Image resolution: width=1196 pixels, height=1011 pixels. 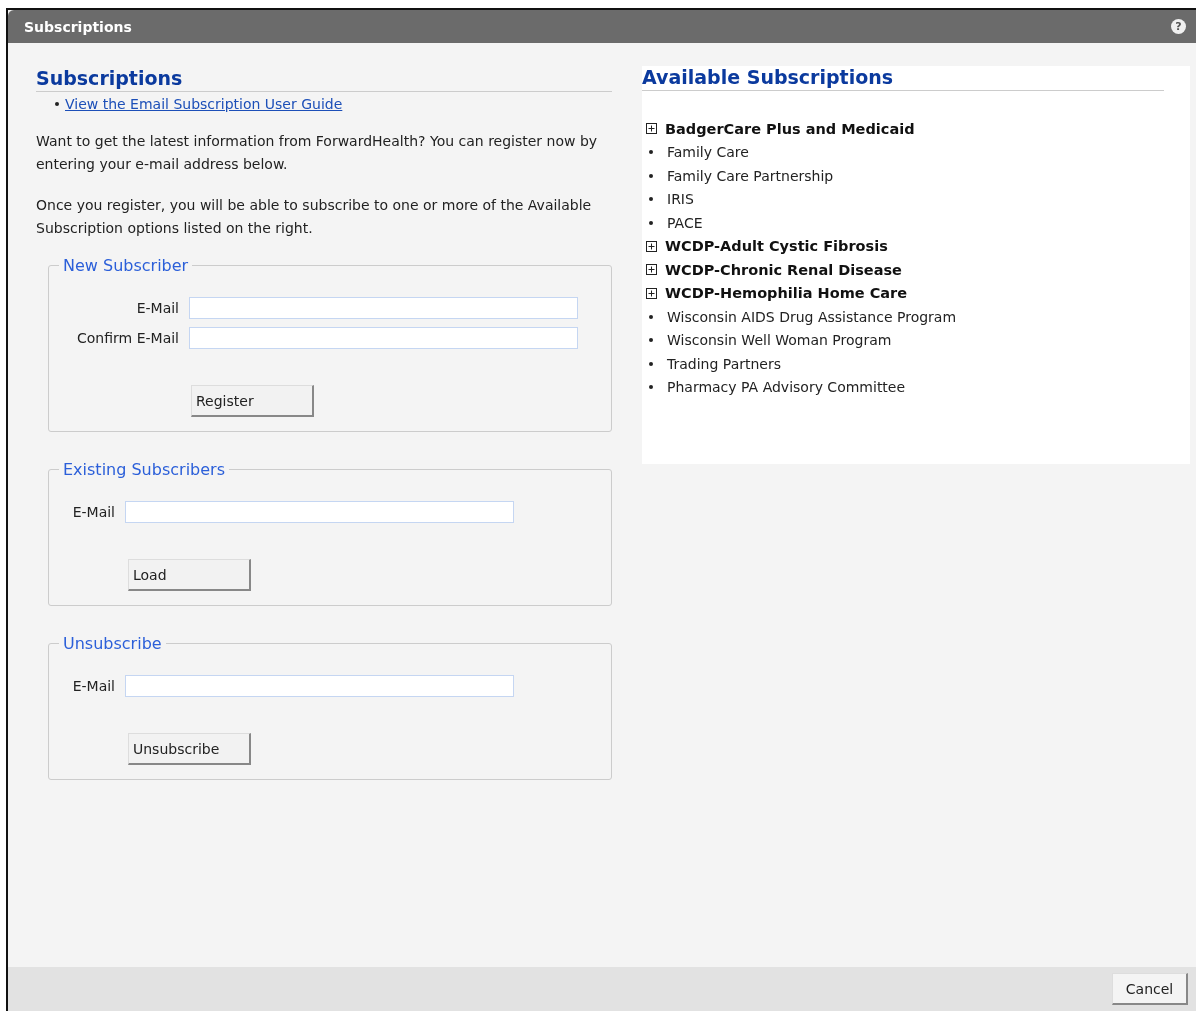 I want to click on window-title: Subscriptions, so click(x=78, y=26).